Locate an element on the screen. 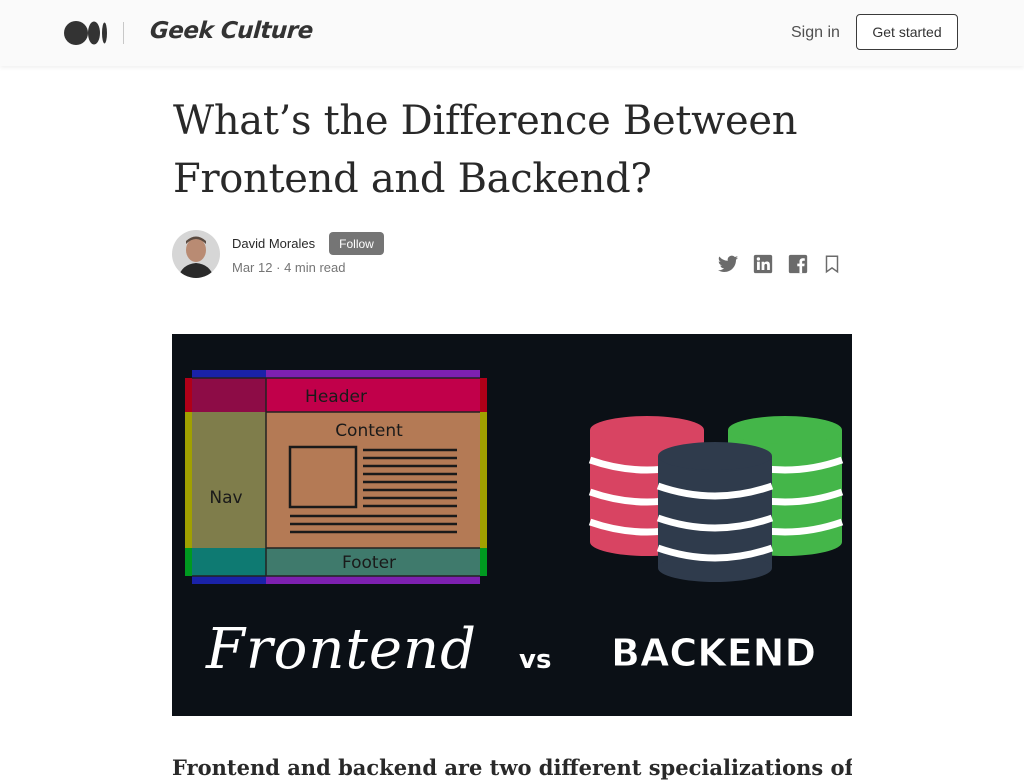 The image size is (1024, 780). layout-label-header: Header is located at coordinates (336, 397).